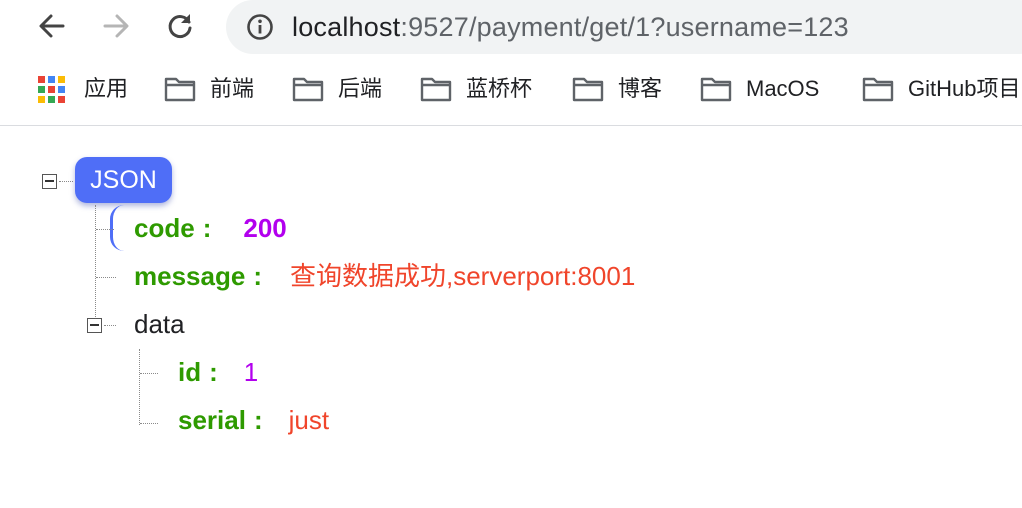 Image resolution: width=1022 pixels, height=508 pixels. Describe the element at coordinates (462, 276) in the screenshot. I see `json-value-string: 查询数据成功,serverport:8001` at that location.